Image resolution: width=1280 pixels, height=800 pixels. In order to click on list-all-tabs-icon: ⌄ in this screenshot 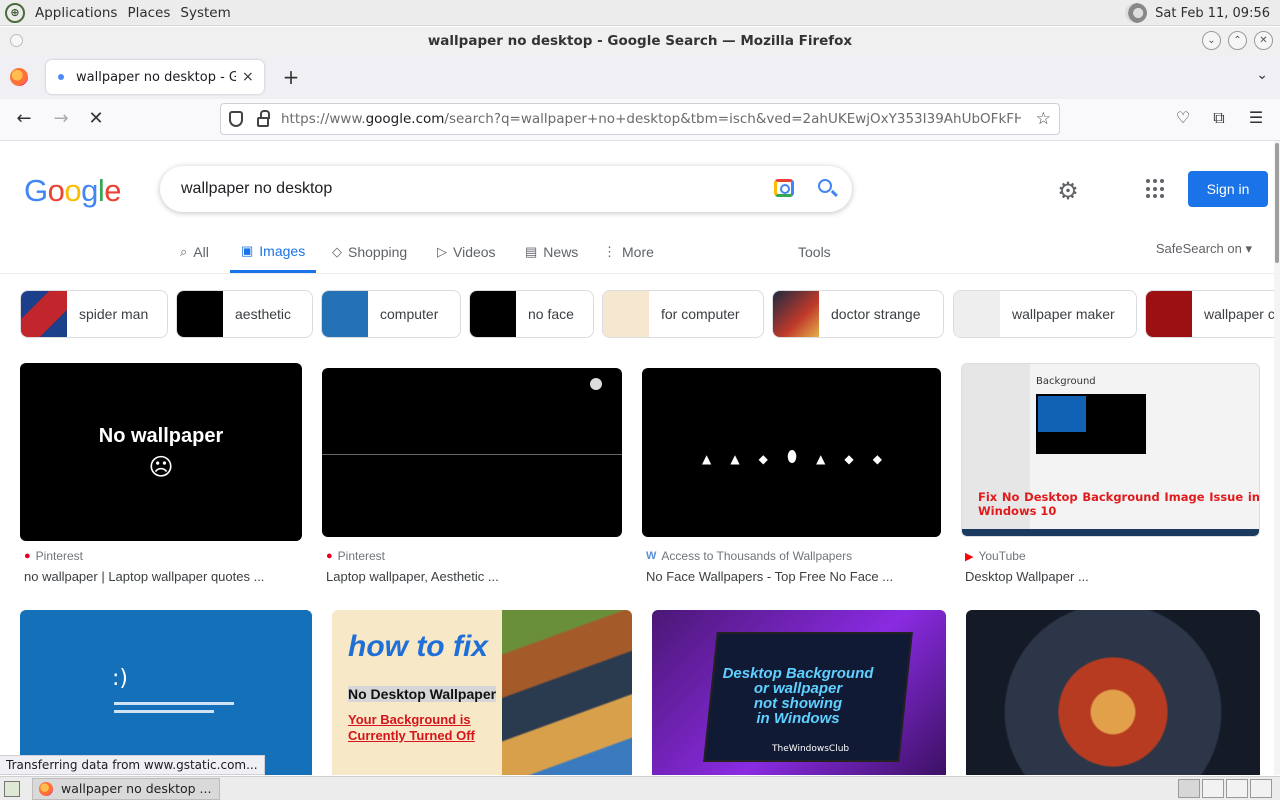, I will do `click(1262, 75)`.